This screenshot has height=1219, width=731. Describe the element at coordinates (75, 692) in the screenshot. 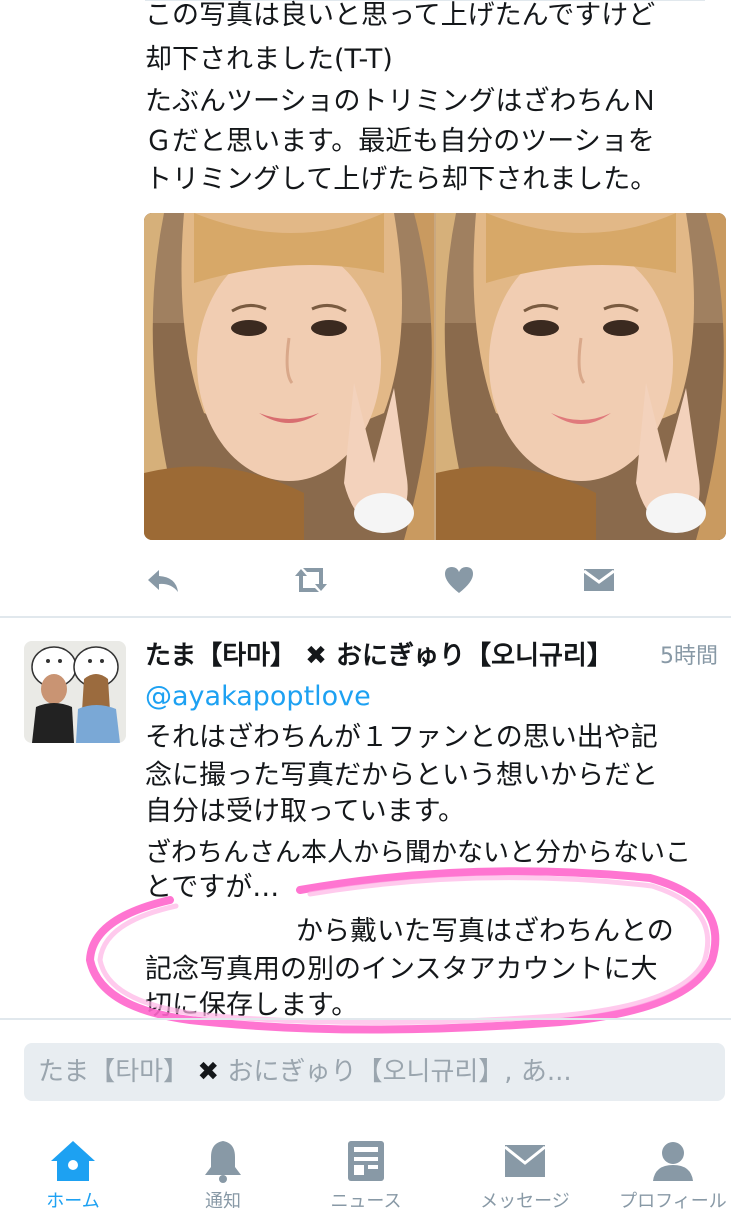

I see `avatar` at that location.